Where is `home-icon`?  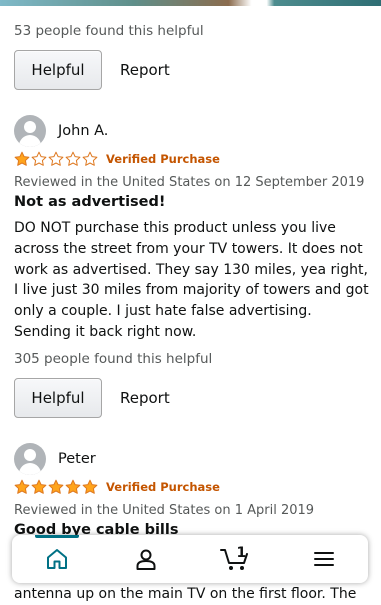
home-icon is located at coordinates (56, 559).